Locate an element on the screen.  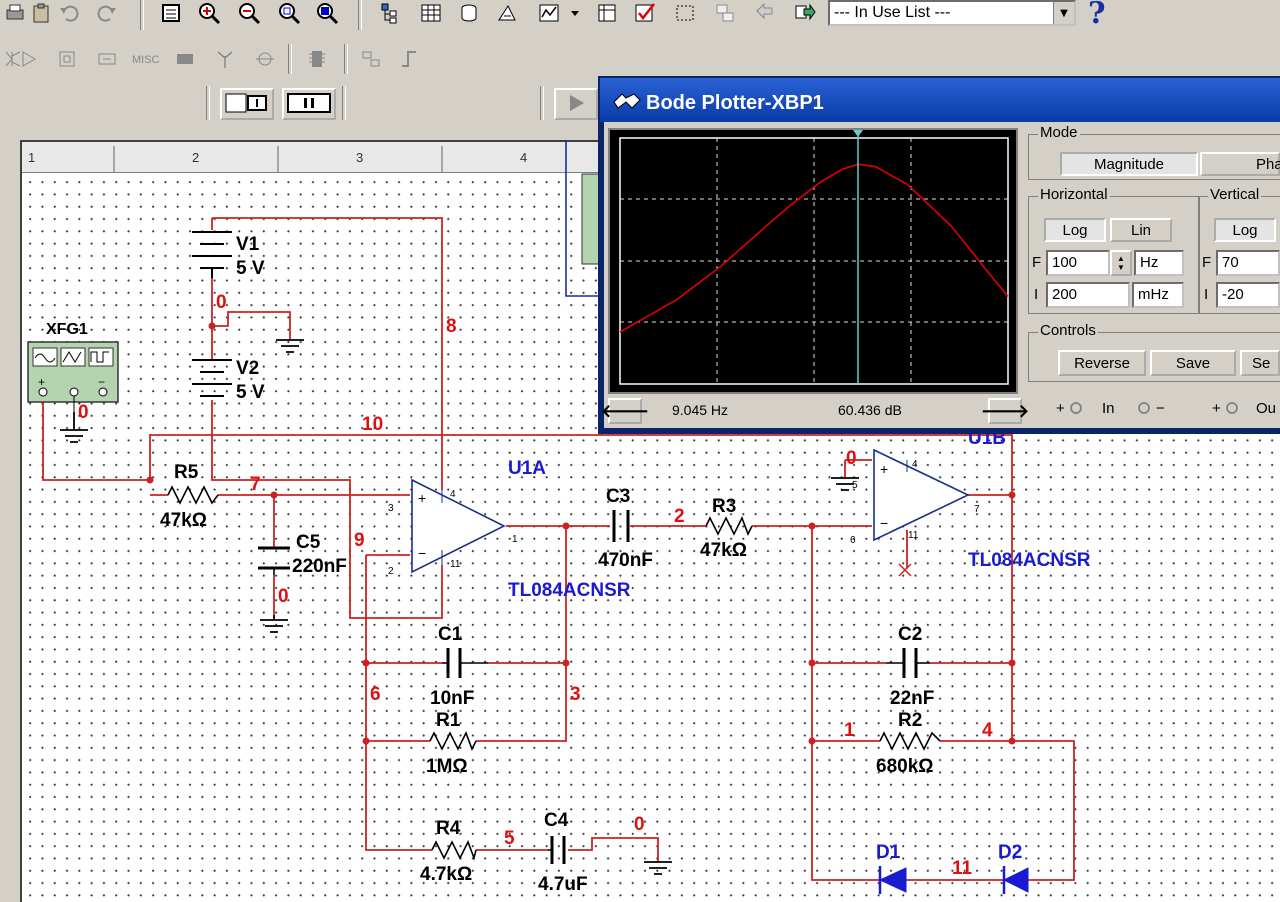
bode-plot is located at coordinates (814, 257).